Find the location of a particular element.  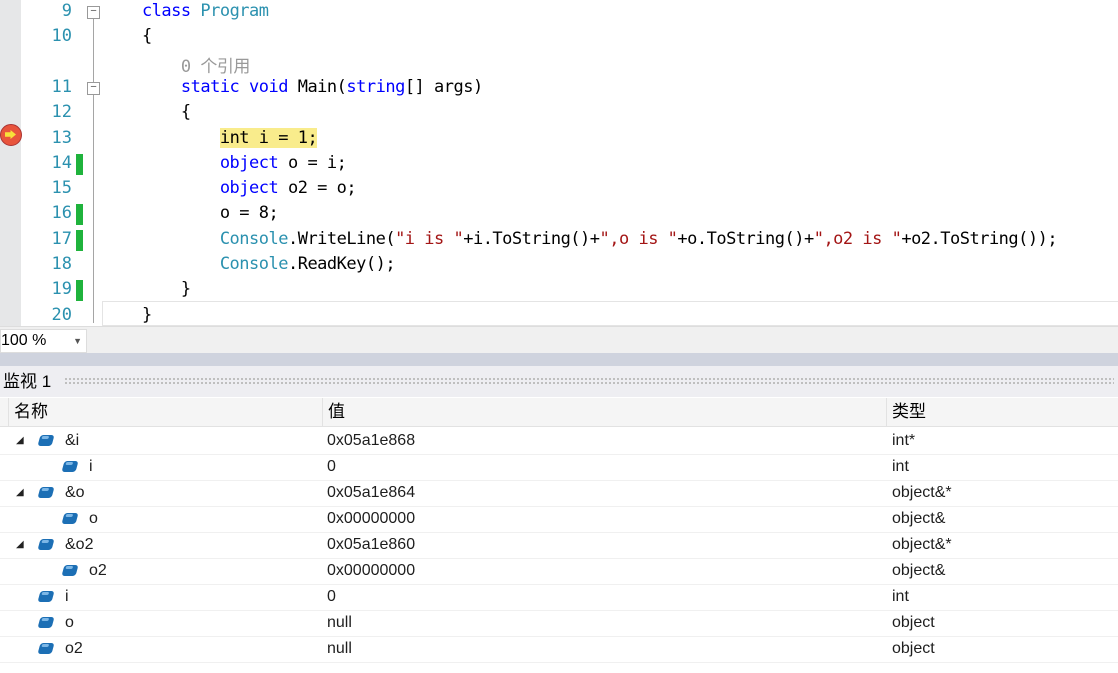

code-line: 12 { is located at coordinates (559, 113).